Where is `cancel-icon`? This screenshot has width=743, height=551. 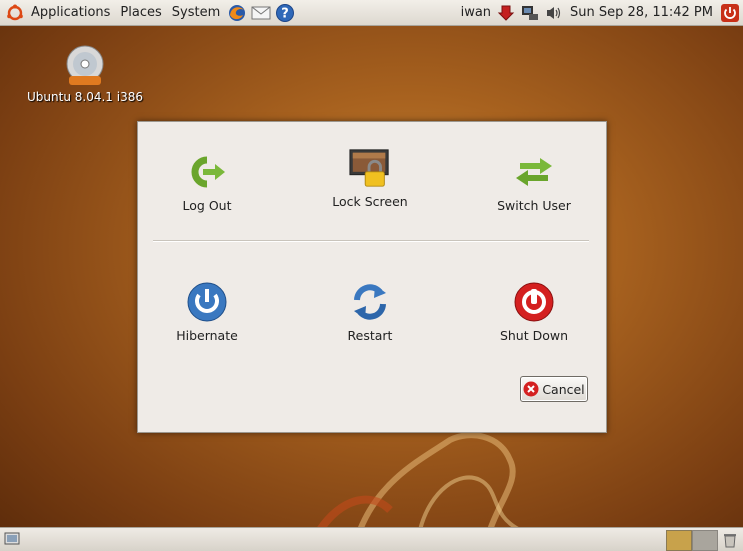
cancel-icon is located at coordinates (531, 389).